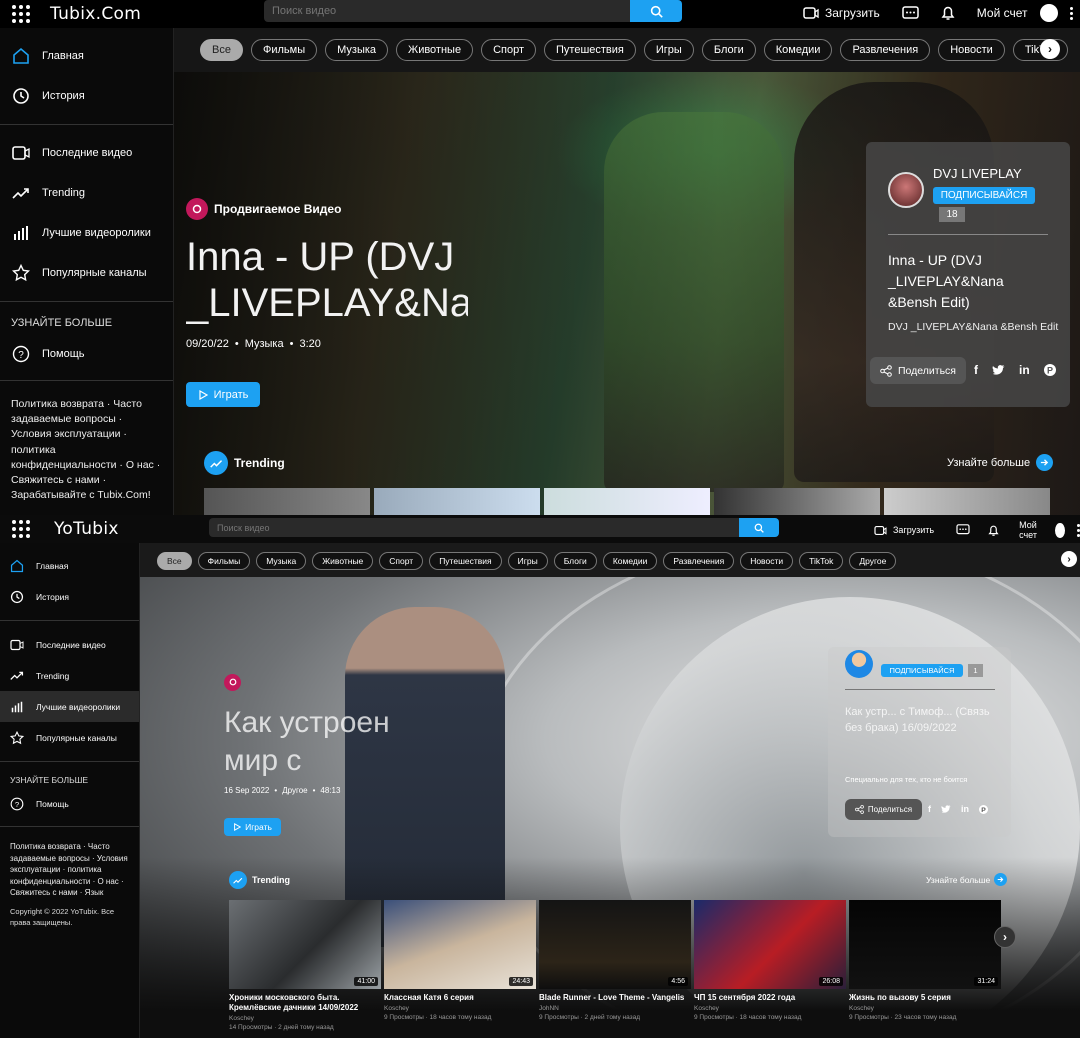 This screenshot has height=1038, width=1080. I want to click on sidebar-item-top-videos: Лучшие видеоролики, so click(86, 233).